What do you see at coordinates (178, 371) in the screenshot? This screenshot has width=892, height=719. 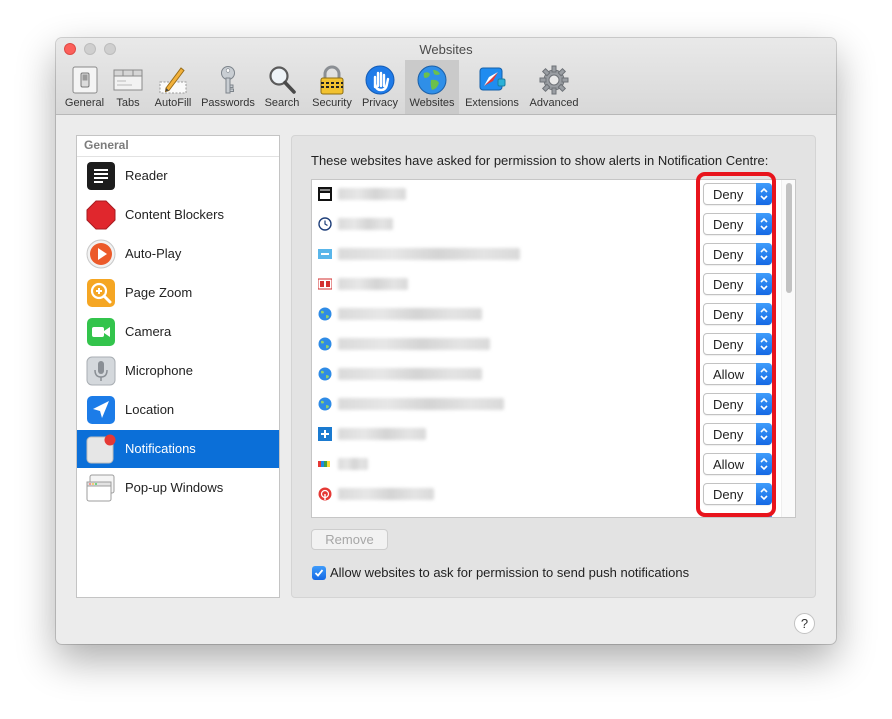 I see `sidebar-item-microphone: Microphone` at bounding box center [178, 371].